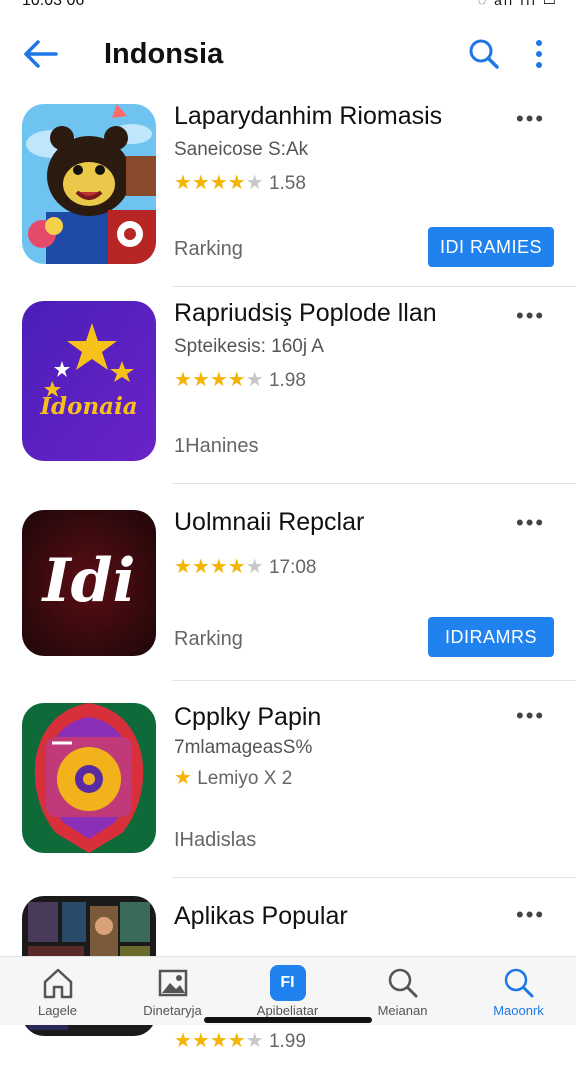 Image resolution: width=576 pixels, height=1075 pixels. Describe the element at coordinates (248, 717) in the screenshot. I see `app-name: Cpplky Papin` at that location.